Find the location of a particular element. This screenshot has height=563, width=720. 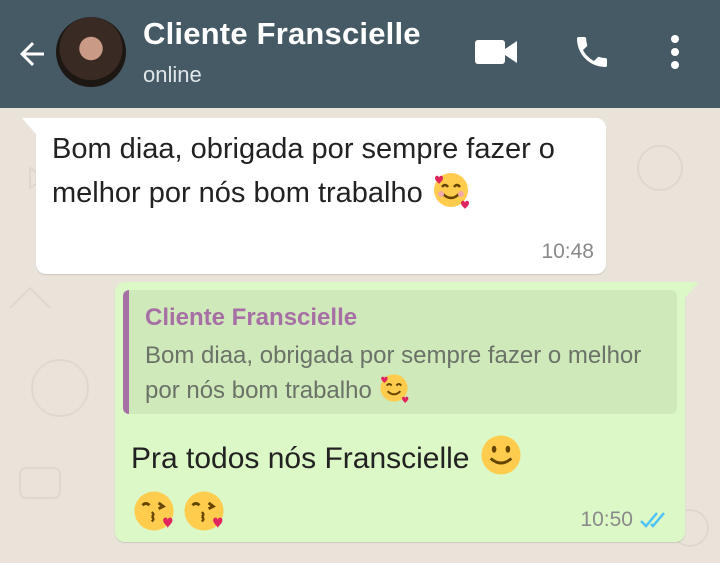

slightly-smiling-face-icon is located at coordinates (501, 455).